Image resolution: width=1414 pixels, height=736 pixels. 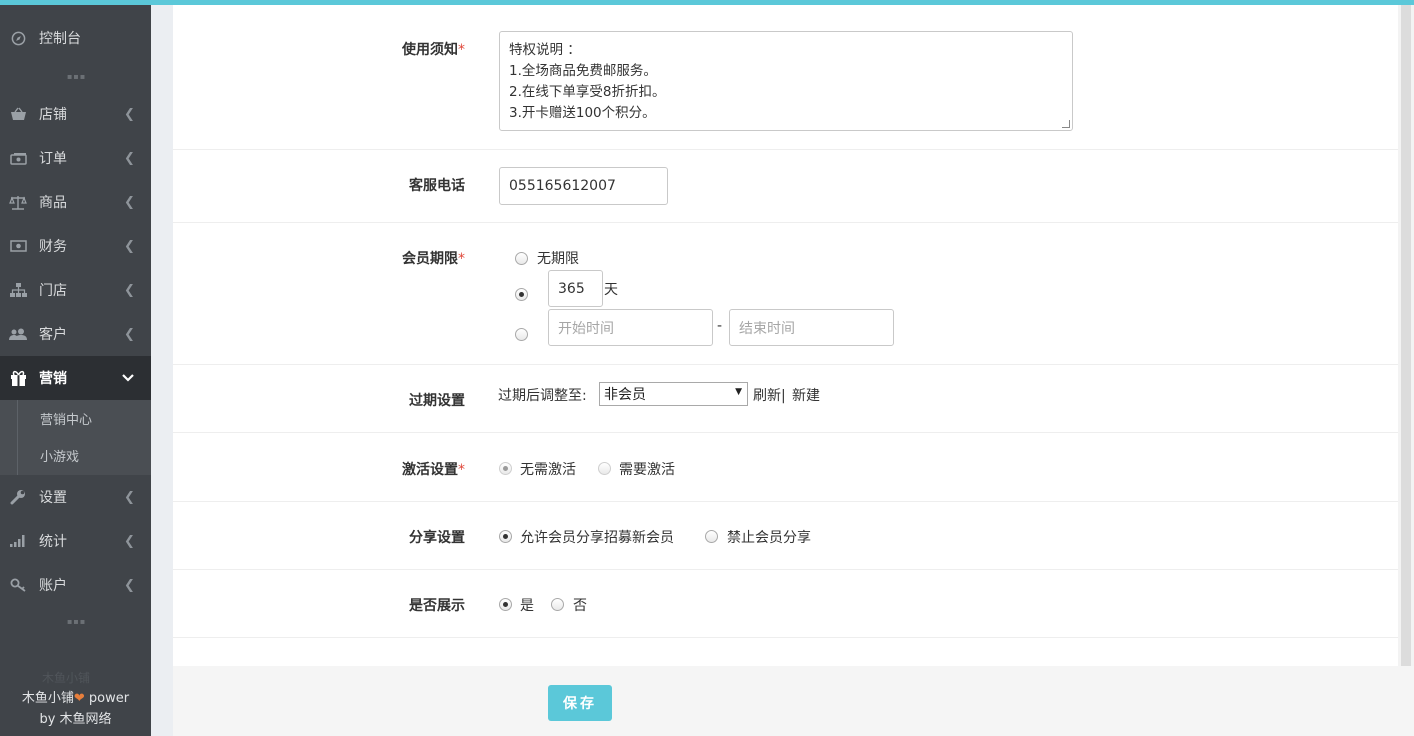 I want to click on share-allow-radio, so click(x=505, y=536).